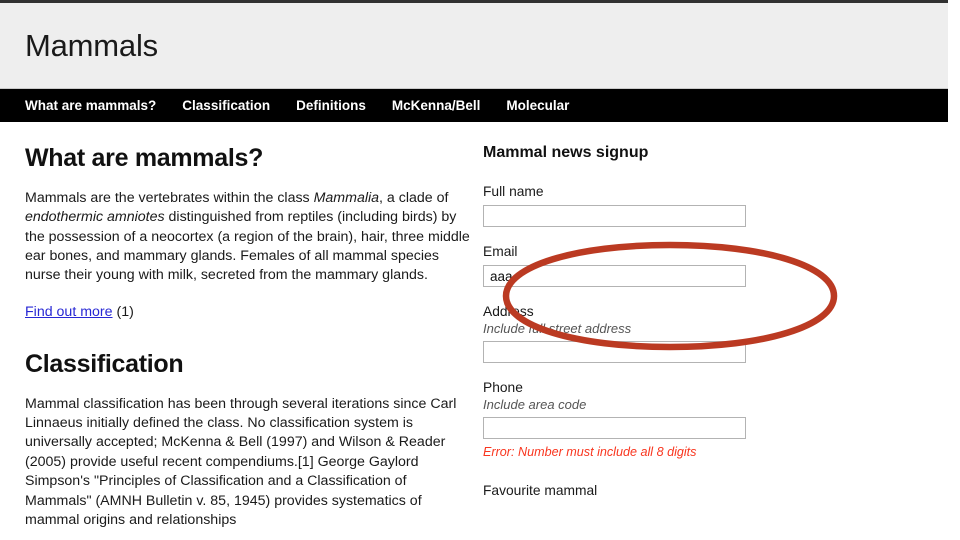 The image size is (960, 540). I want to click on paragraph-text-part: , a clade of, so click(414, 197).